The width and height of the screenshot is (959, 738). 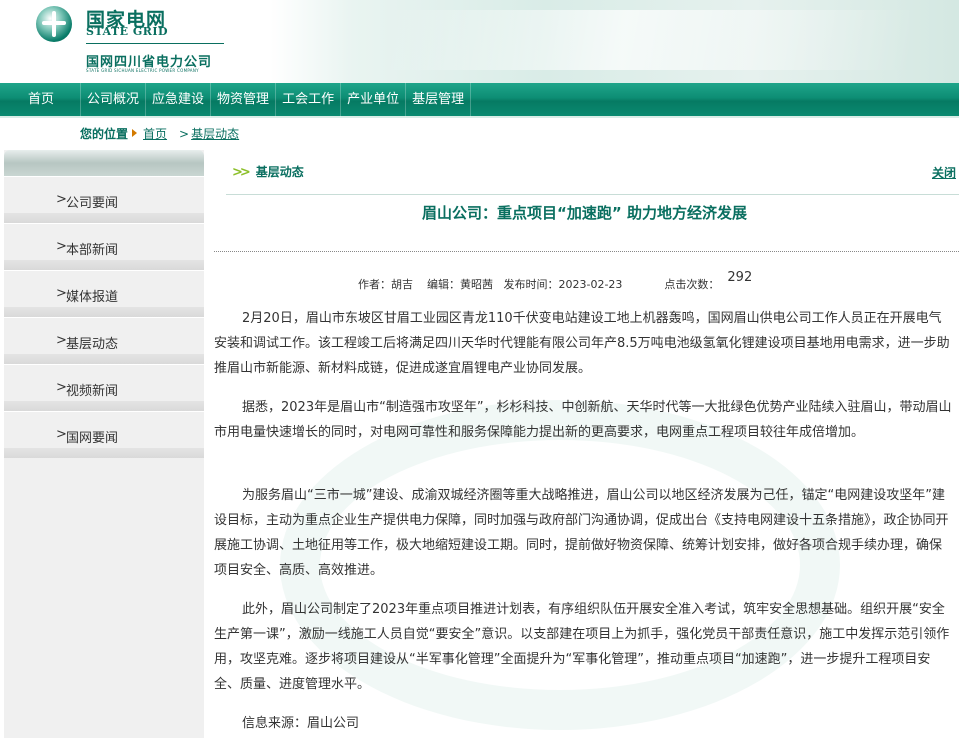 I want to click on article-author: 作者：胡吉, so click(x=385, y=284).